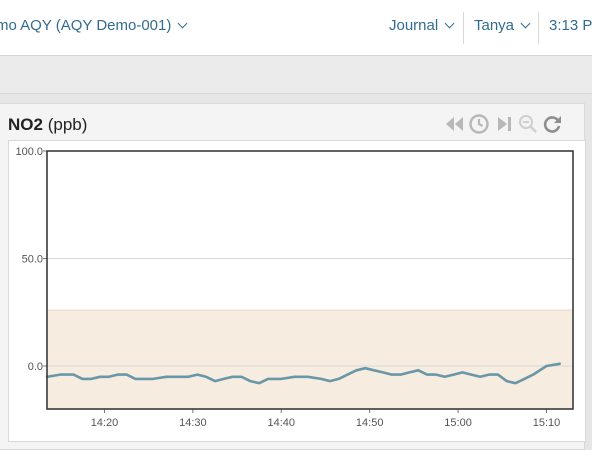 The width and height of the screenshot is (592, 450). I want to click on zoom-out-icon, so click(528, 124).